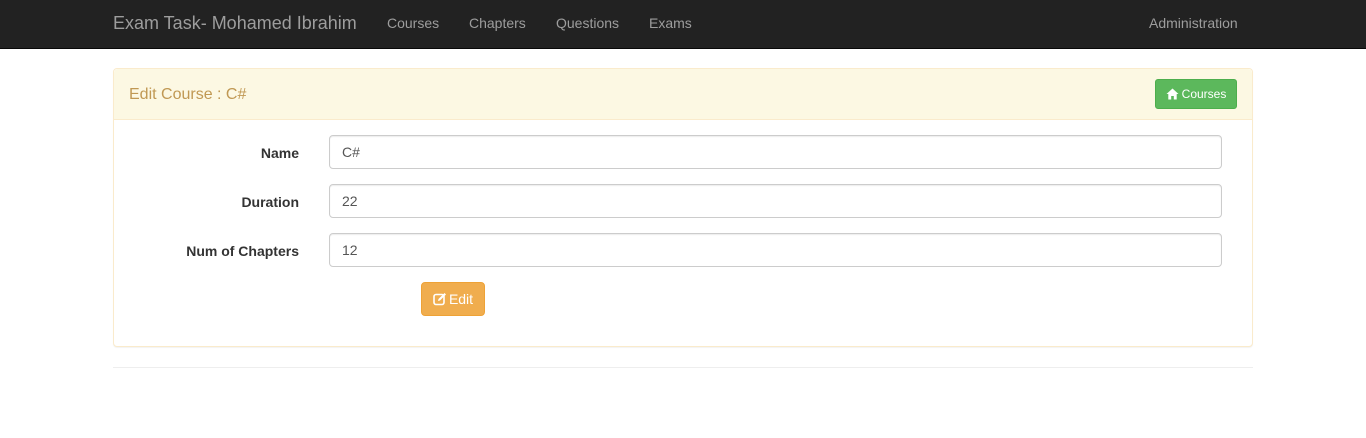 This screenshot has height=438, width=1366. I want to click on panel-title: Edit Course : C#, so click(188, 94).